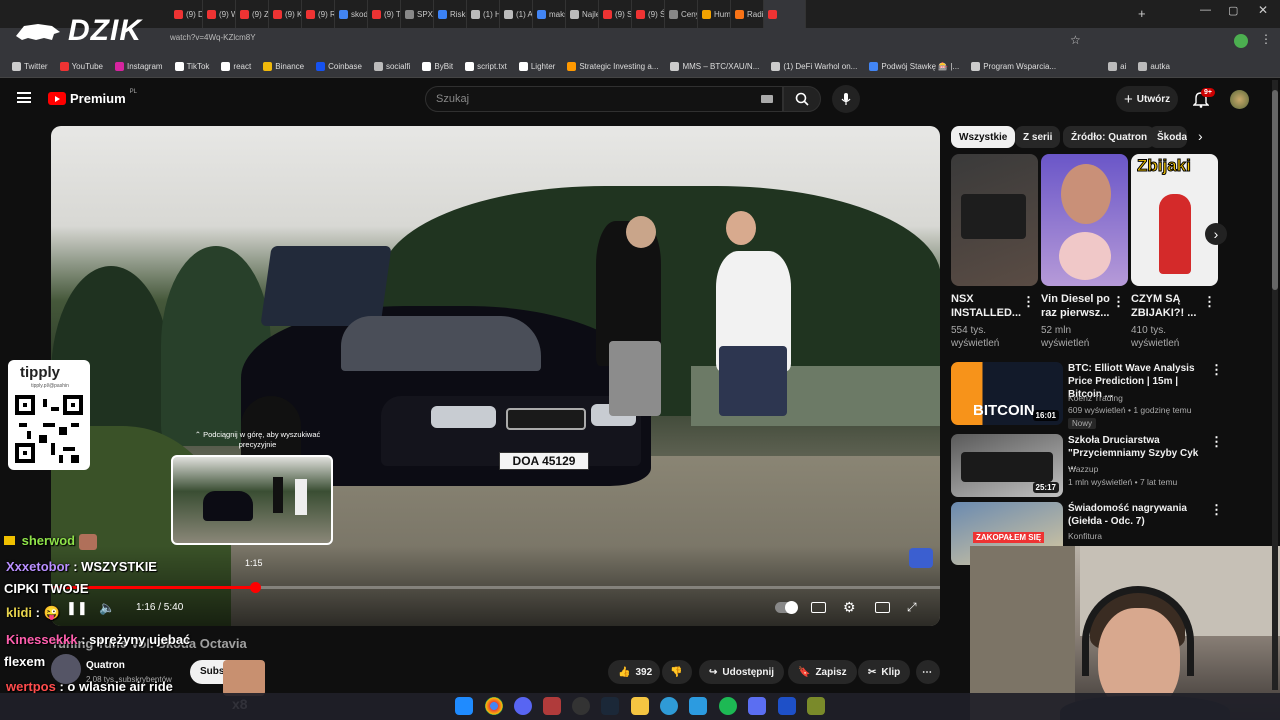 This screenshot has height=720, width=1280. What do you see at coordinates (1168, 137) in the screenshot?
I see `chip-skoda: Škoda` at bounding box center [1168, 137].